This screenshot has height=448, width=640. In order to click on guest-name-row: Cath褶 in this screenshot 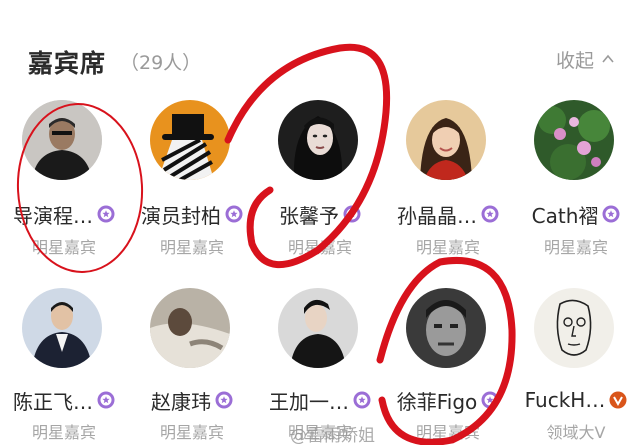, I will do `click(576, 214)`.